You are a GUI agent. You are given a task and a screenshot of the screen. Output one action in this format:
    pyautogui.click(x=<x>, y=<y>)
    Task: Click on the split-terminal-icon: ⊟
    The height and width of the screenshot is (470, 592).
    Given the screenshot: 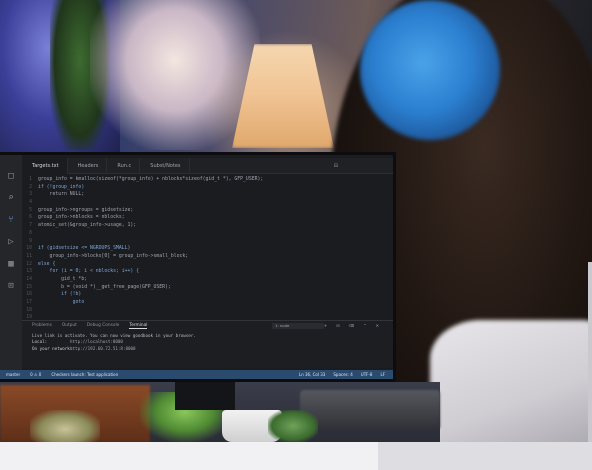 What is the action you would take?
    pyautogui.click(x=337, y=326)
    